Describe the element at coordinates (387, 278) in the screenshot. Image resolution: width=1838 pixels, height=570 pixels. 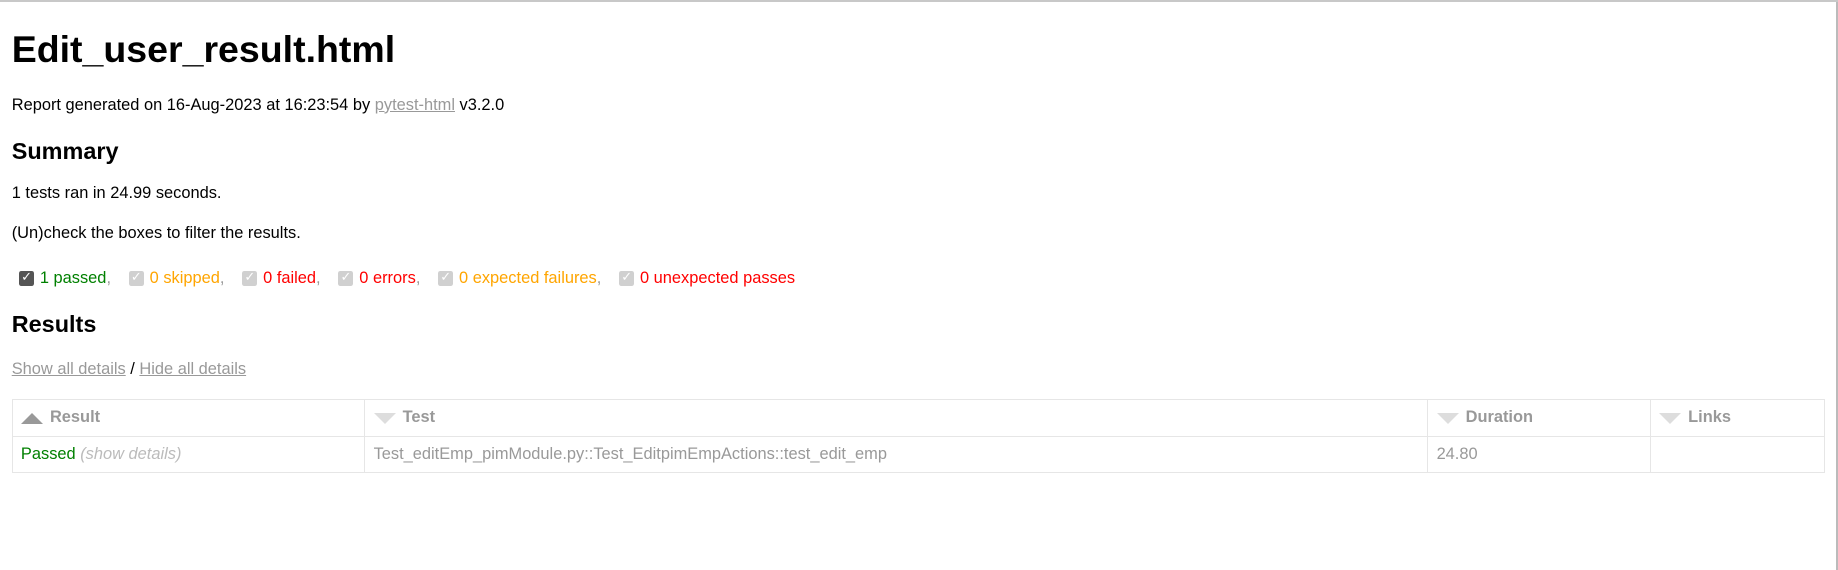
I see `filter-label: 0 errors` at that location.